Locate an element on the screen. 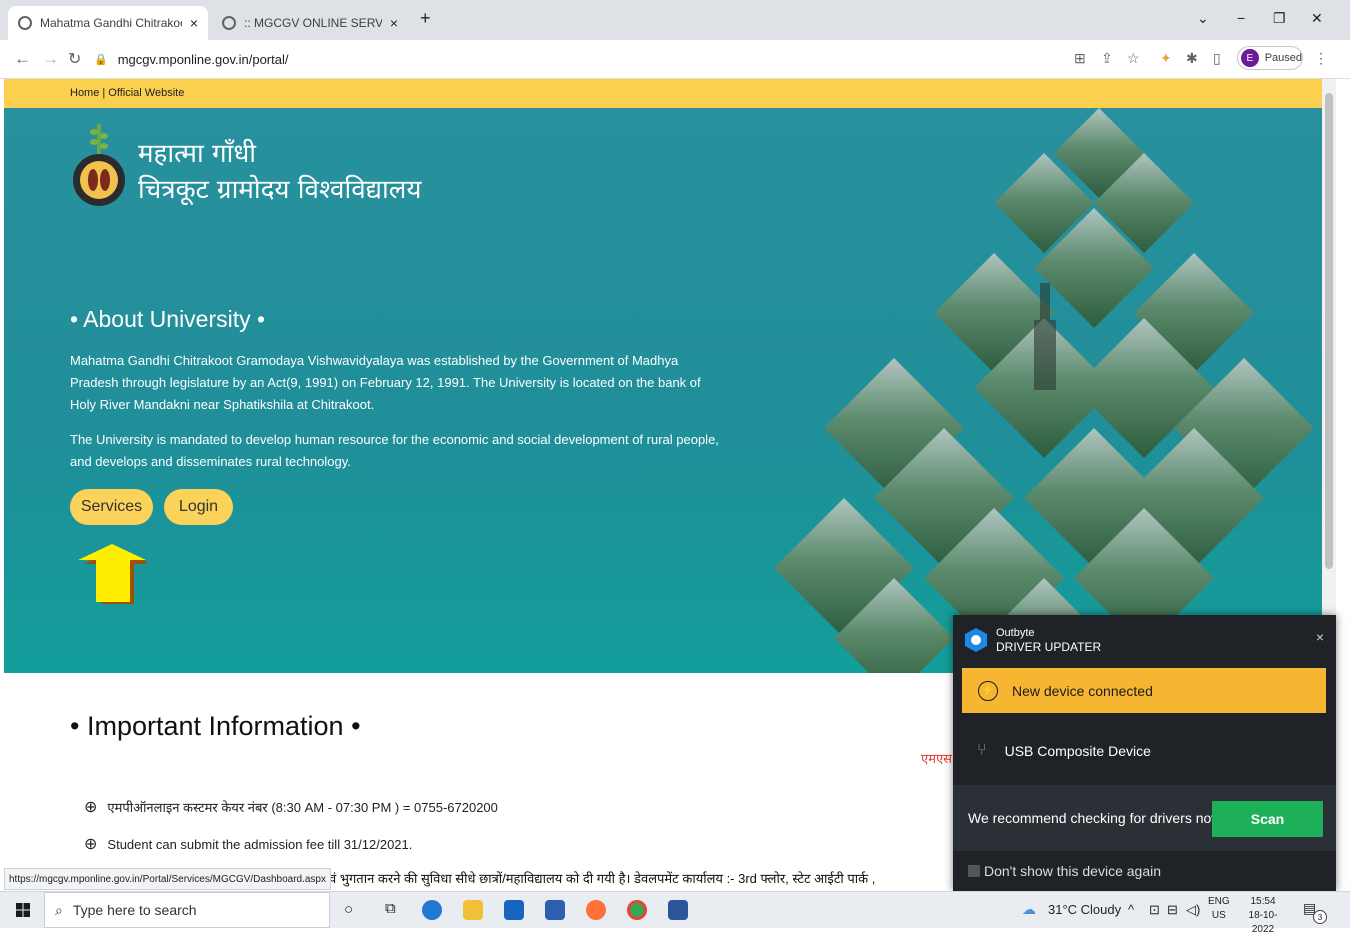  important-info-heading: • Important Information • is located at coordinates (215, 726).